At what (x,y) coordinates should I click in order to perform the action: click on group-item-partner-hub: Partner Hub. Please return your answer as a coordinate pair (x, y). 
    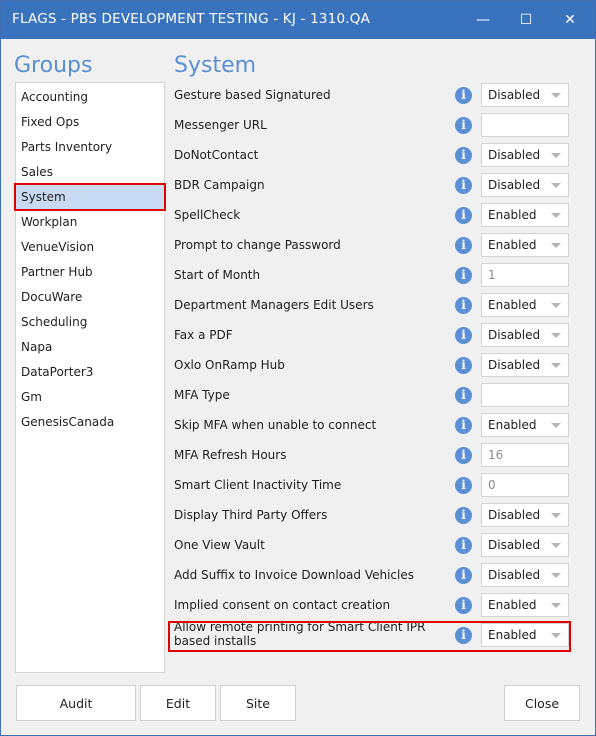
    Looking at the image, I should click on (90, 272).